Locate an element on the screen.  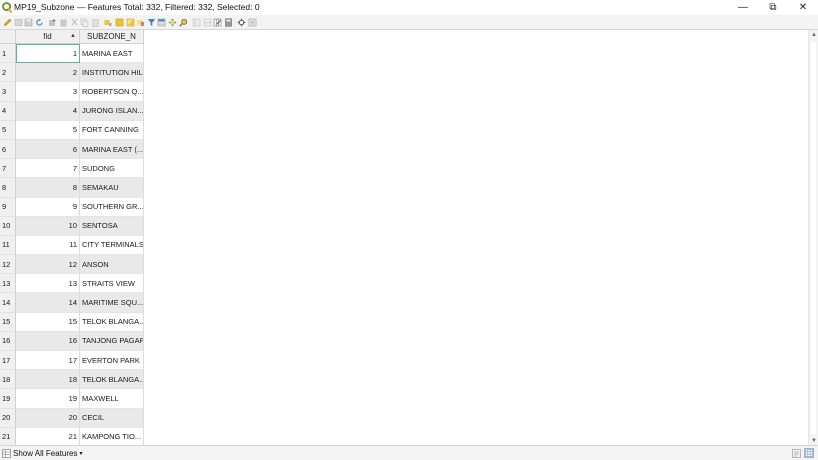
table-row: 17 17 EVERTON PARK is located at coordinates (72, 361).